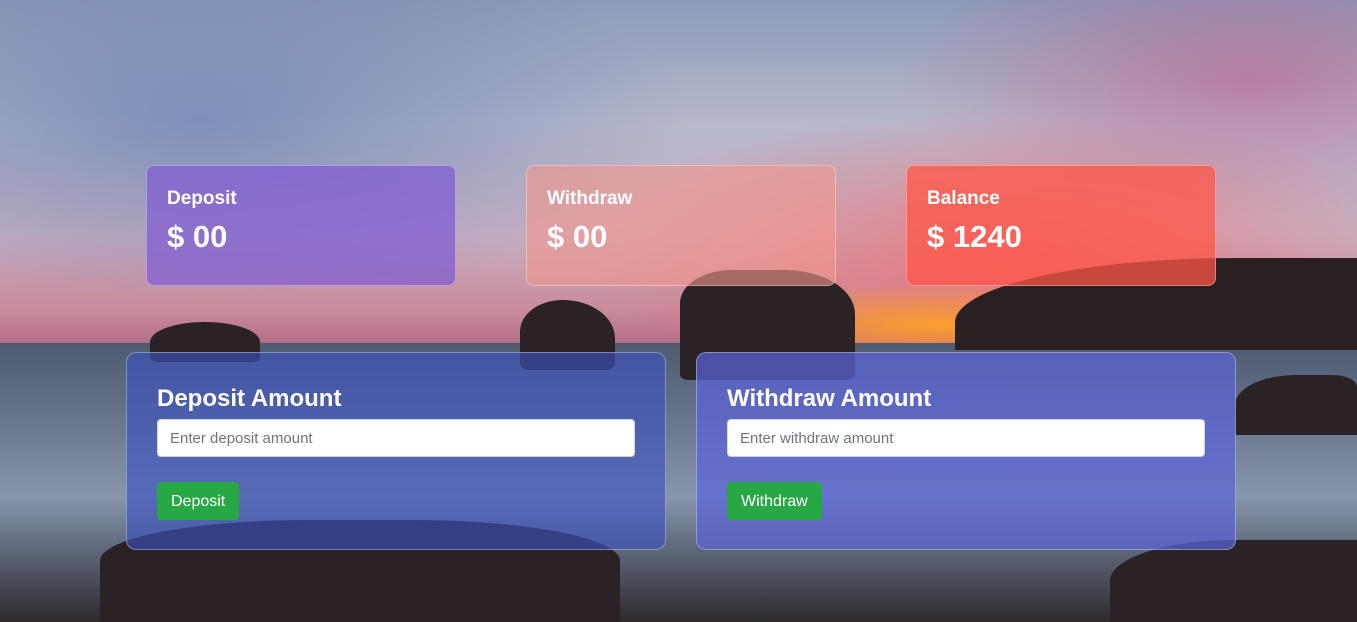 The width and height of the screenshot is (1357, 622). I want to click on deposit-summary-label: Deposit, so click(202, 198).